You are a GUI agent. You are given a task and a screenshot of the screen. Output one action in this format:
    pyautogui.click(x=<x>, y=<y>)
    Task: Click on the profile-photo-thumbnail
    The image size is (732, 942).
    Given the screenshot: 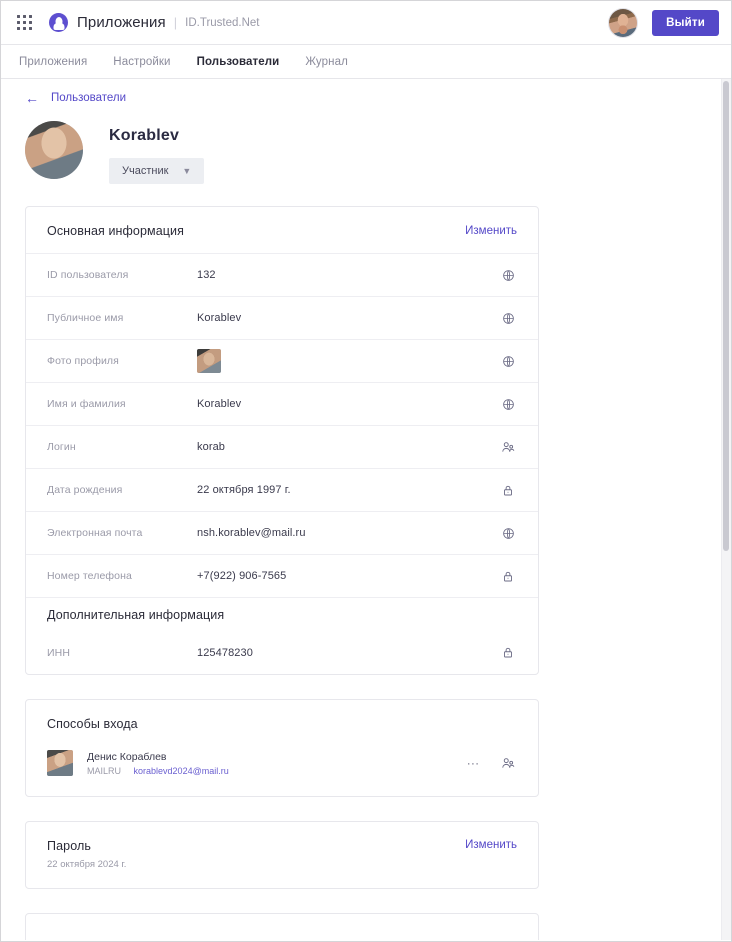 What is the action you would take?
    pyautogui.click(x=209, y=361)
    